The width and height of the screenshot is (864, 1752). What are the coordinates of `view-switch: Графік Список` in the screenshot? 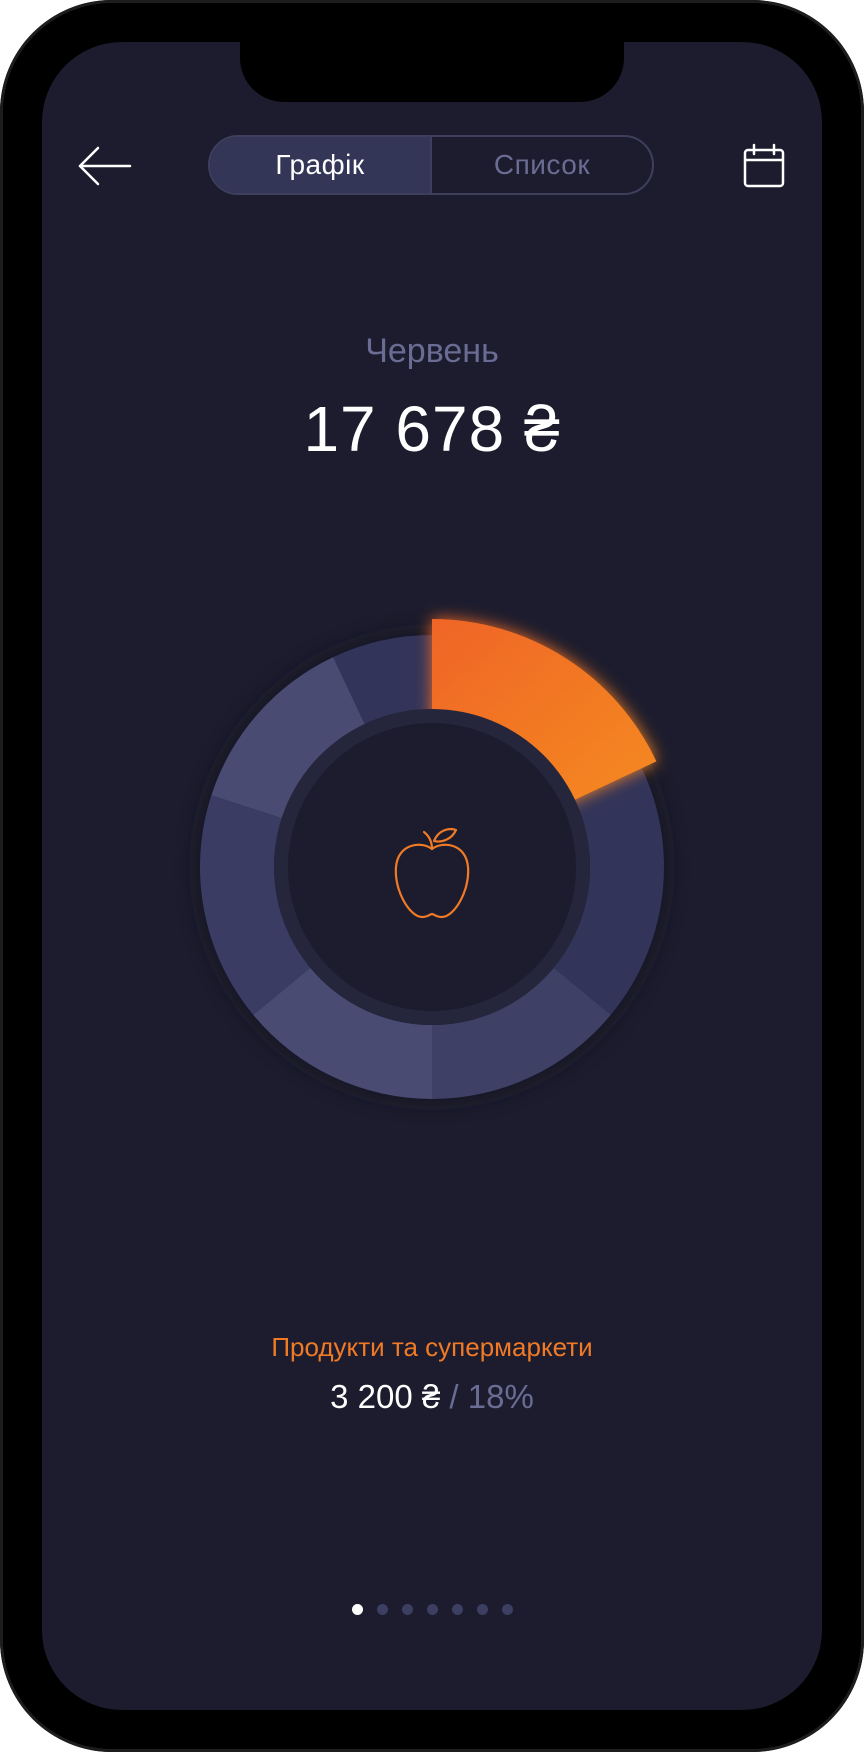 It's located at (431, 165).